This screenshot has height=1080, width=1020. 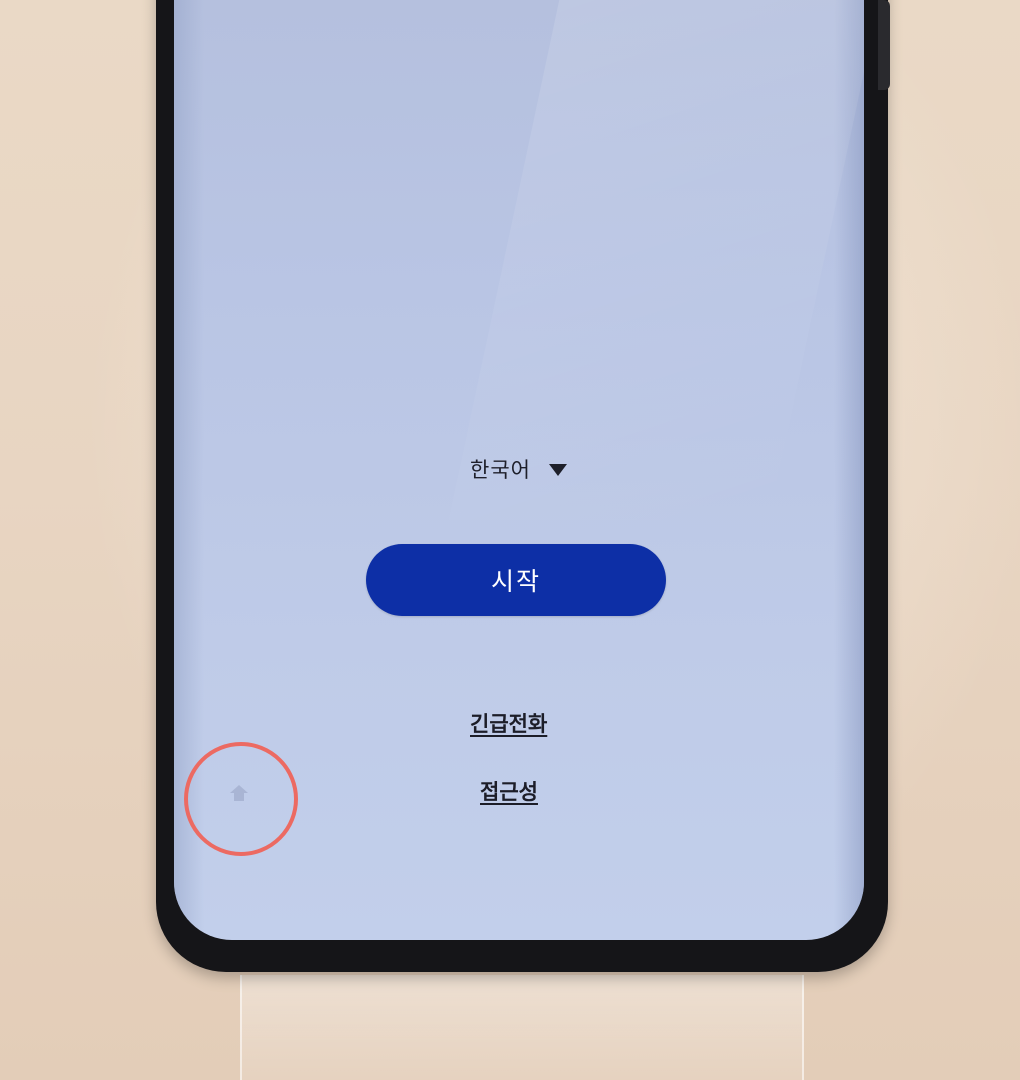 I want to click on start-button: 시작, so click(x=516, y=580).